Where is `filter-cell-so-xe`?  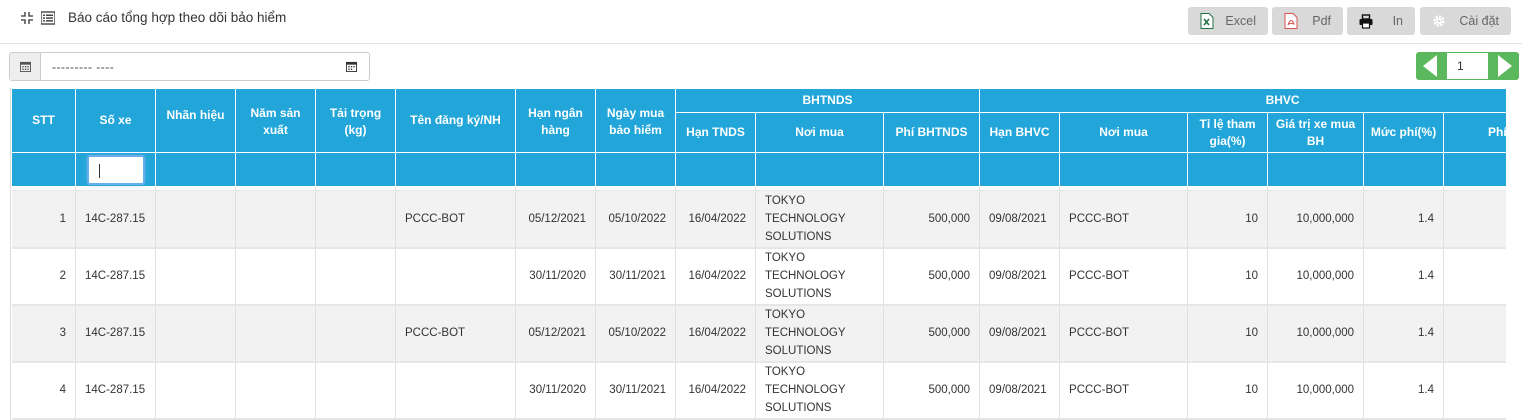 filter-cell-so-xe is located at coordinates (115, 169).